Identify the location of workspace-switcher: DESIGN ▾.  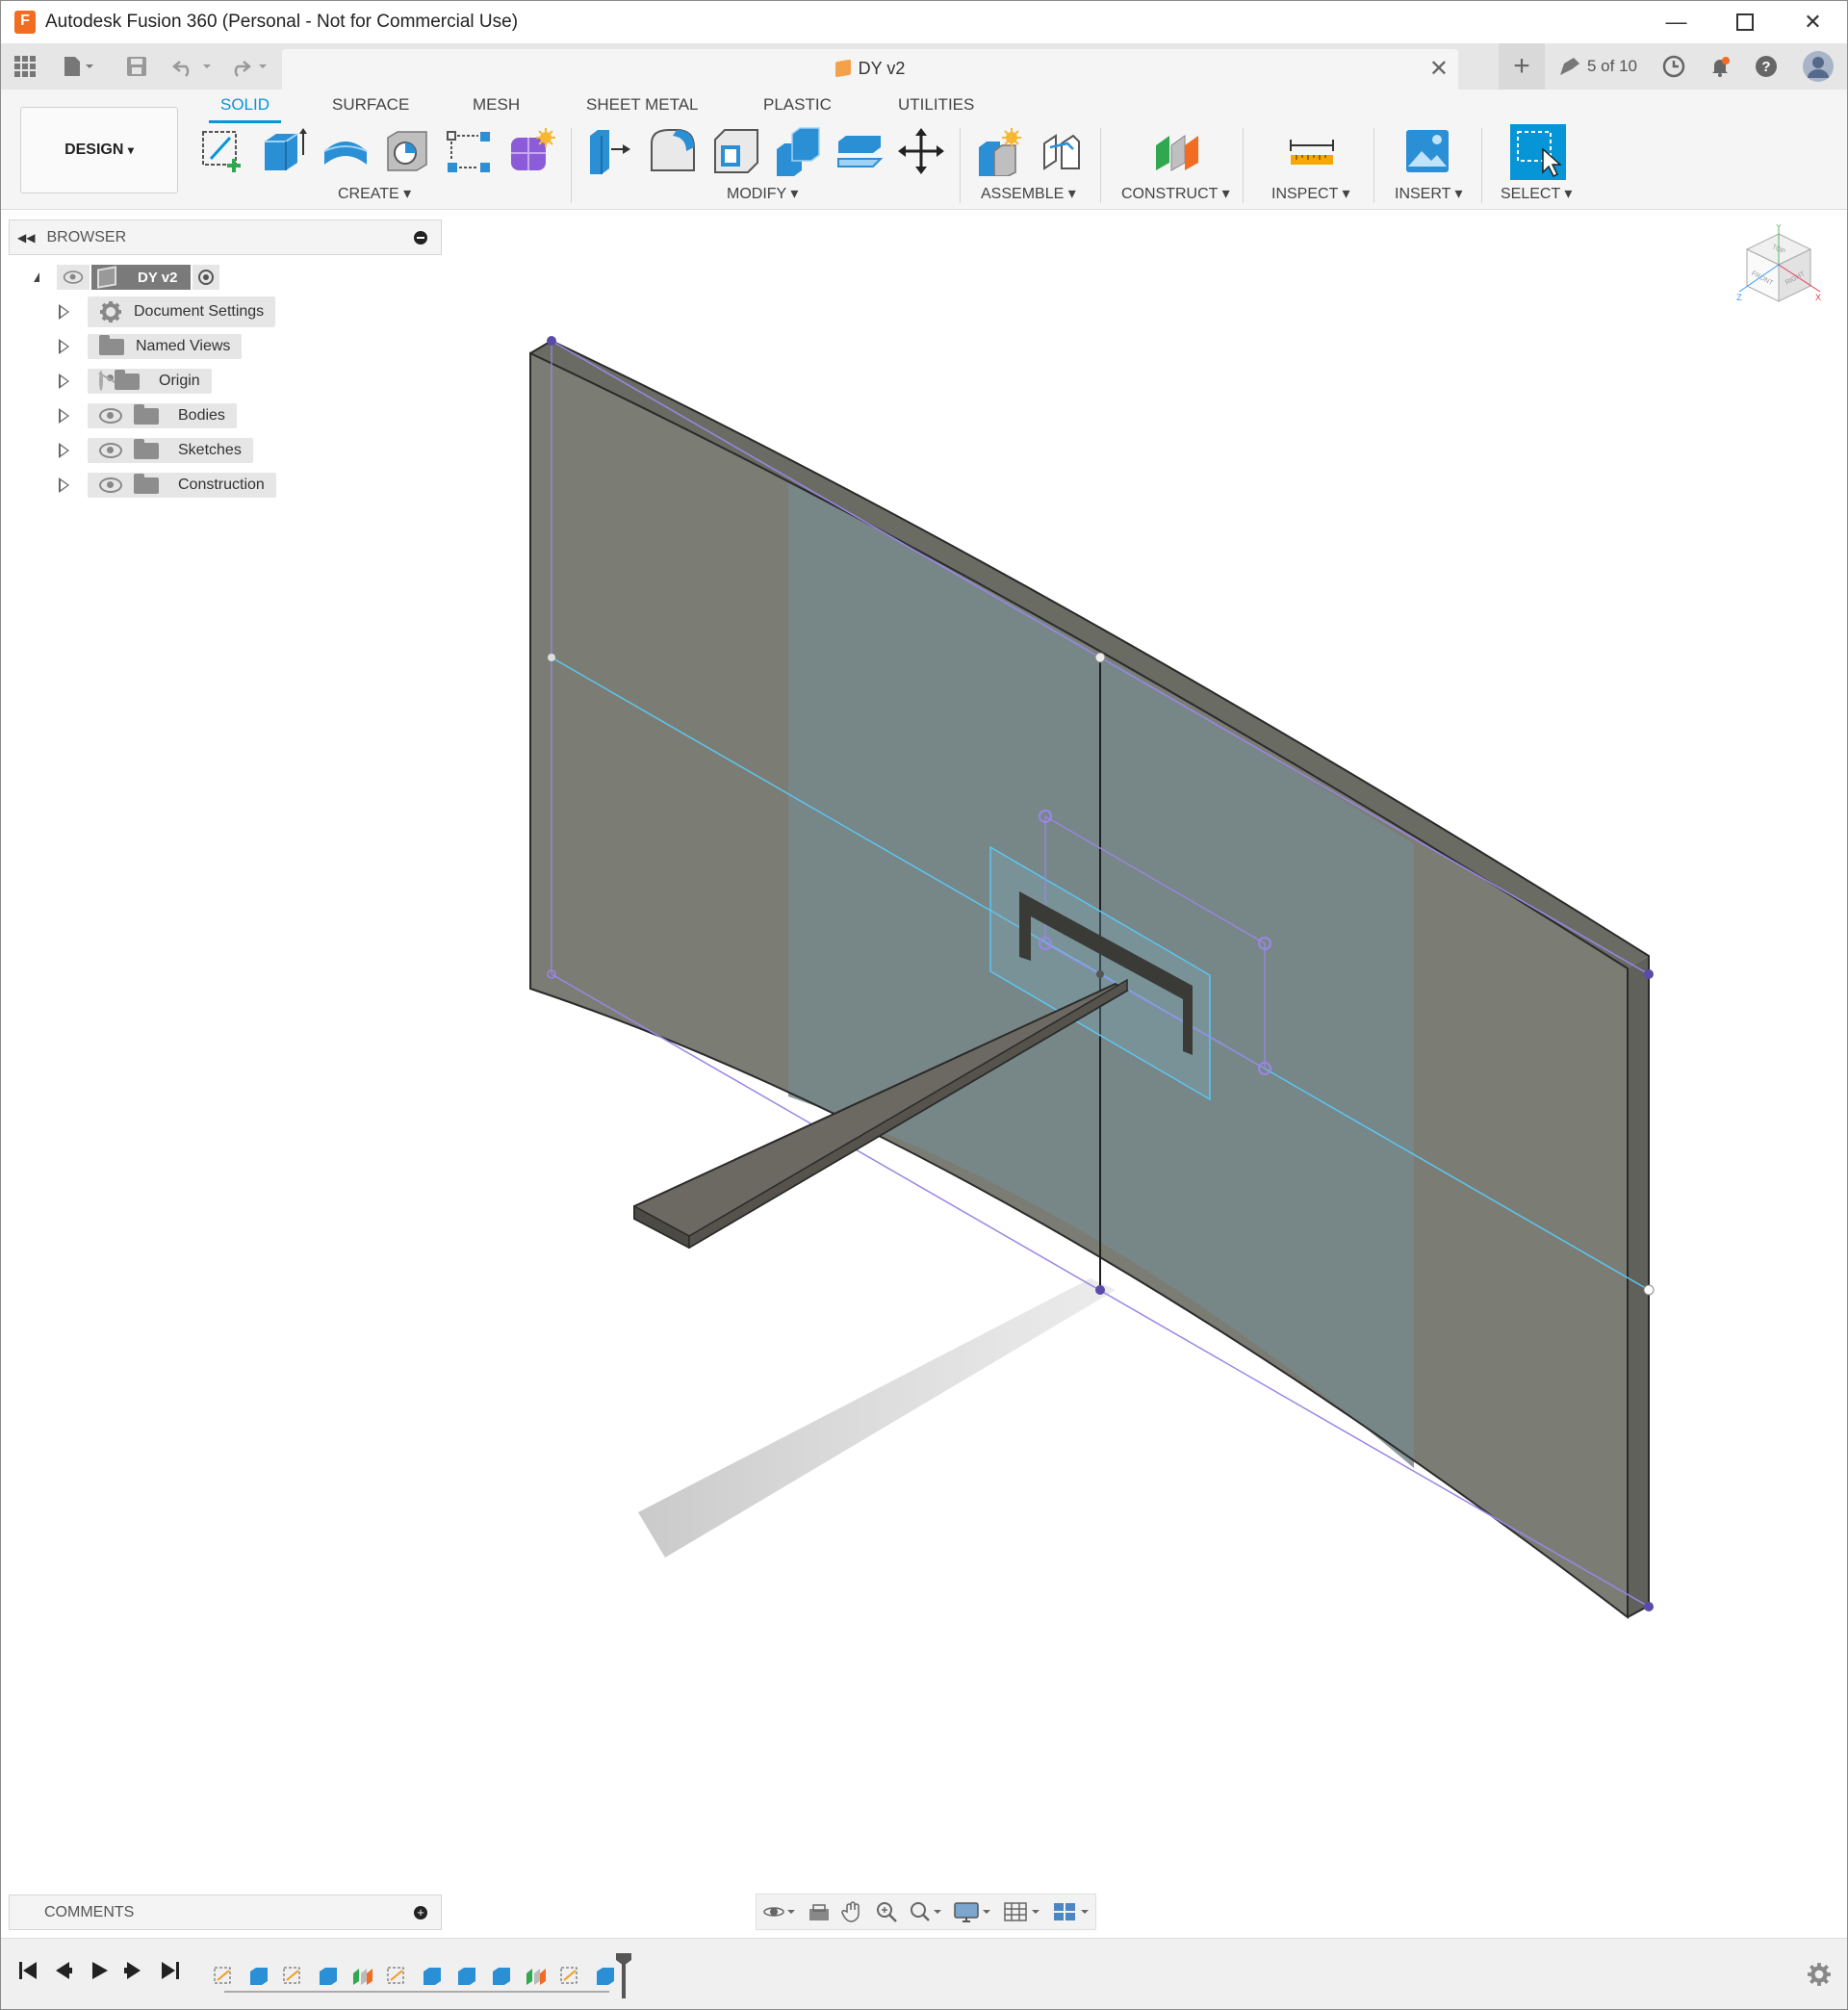
(99, 150).